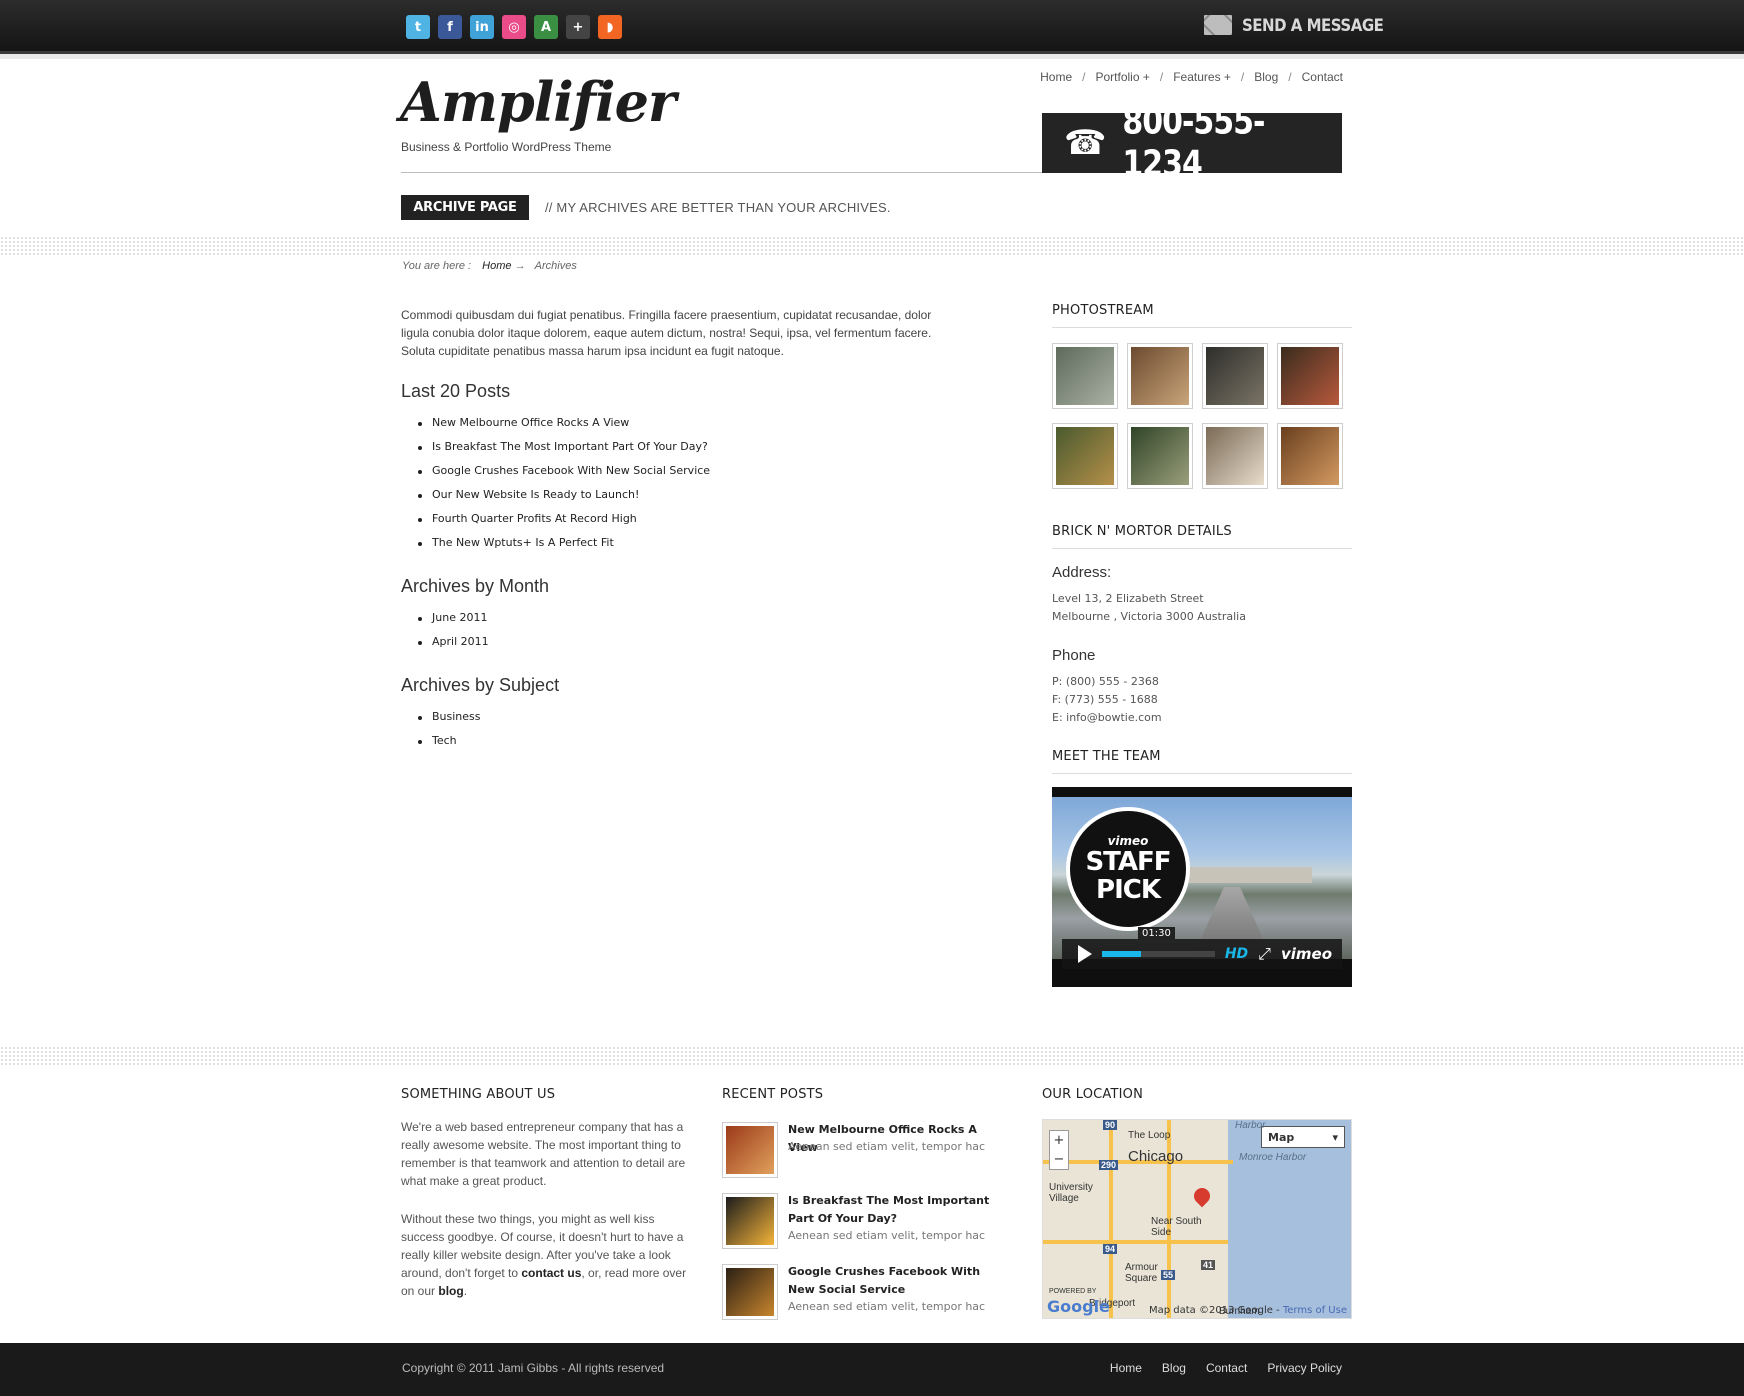 This screenshot has height=1396, width=1744. Describe the element at coordinates (610, 27) in the screenshot. I see `rss-icon: ◗` at that location.